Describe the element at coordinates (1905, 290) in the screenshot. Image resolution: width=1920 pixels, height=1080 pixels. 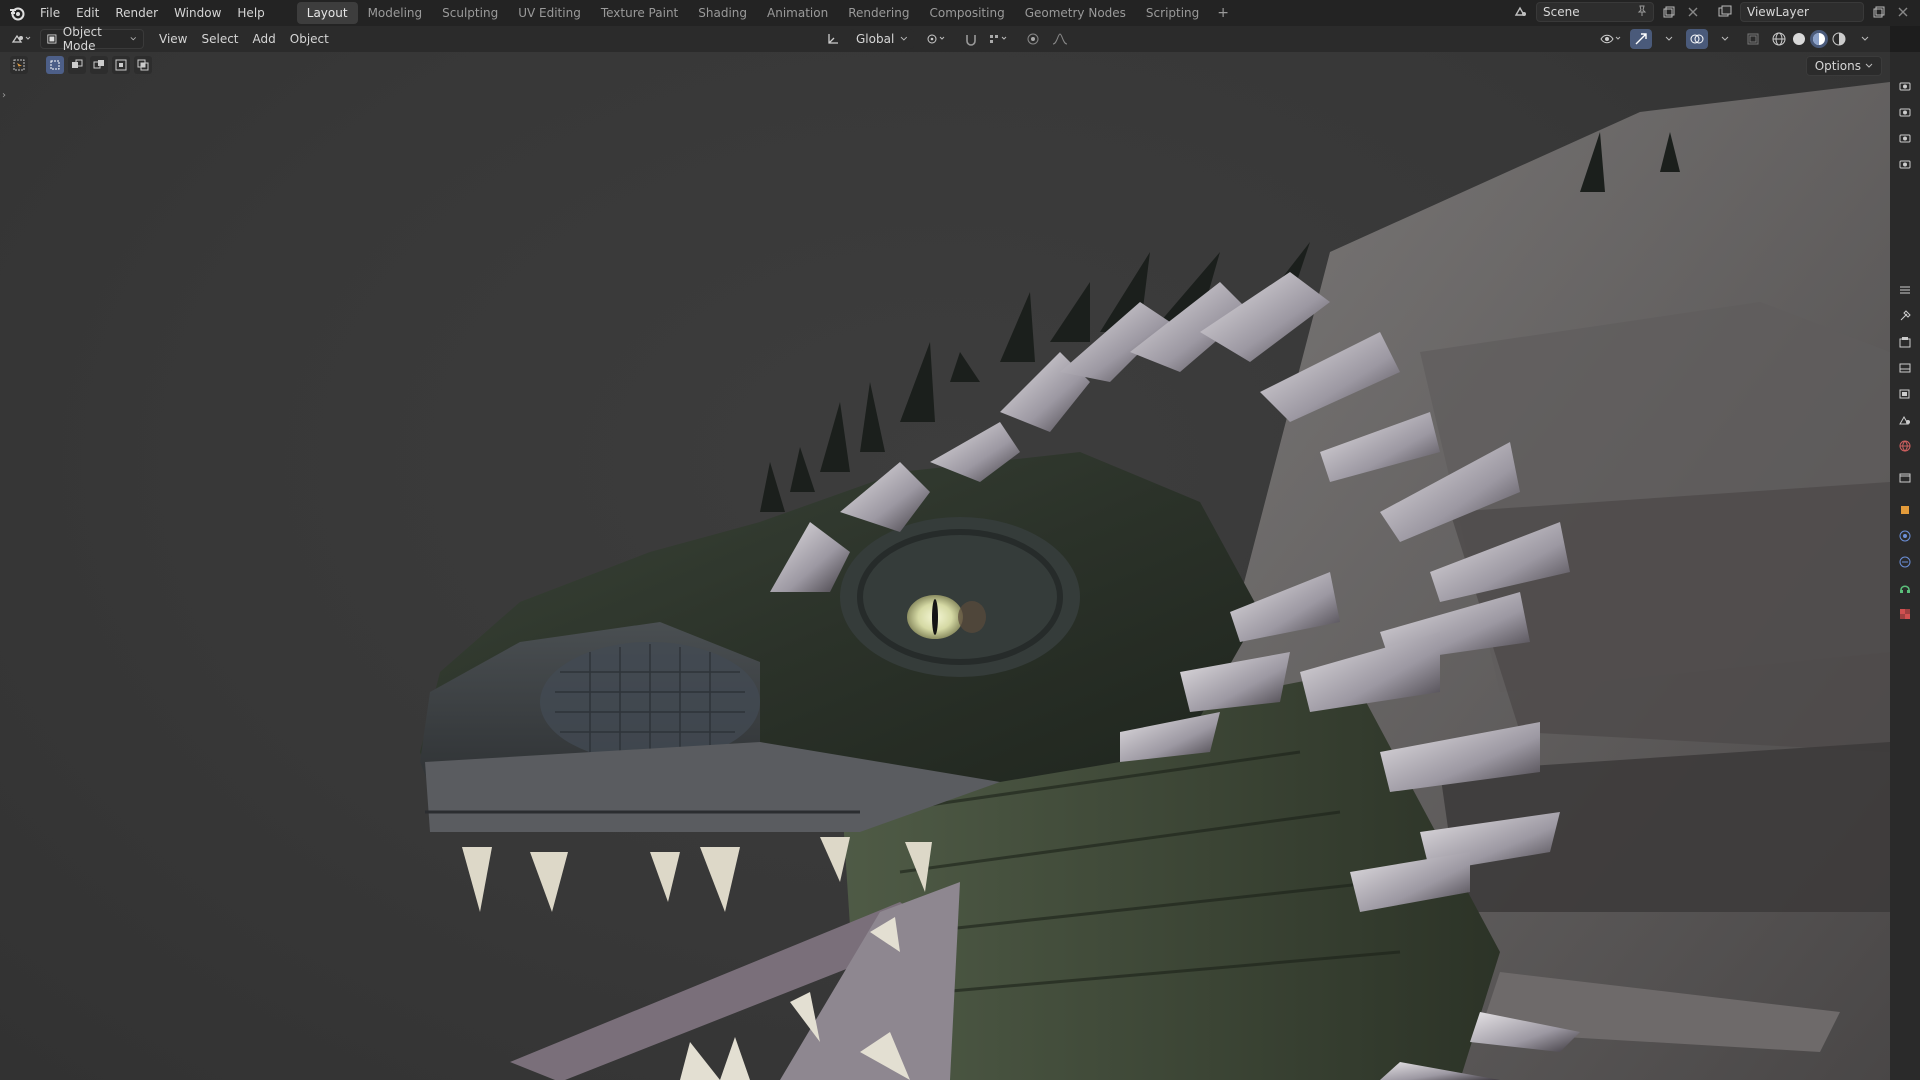
I see `outliner-toggle-icon` at that location.